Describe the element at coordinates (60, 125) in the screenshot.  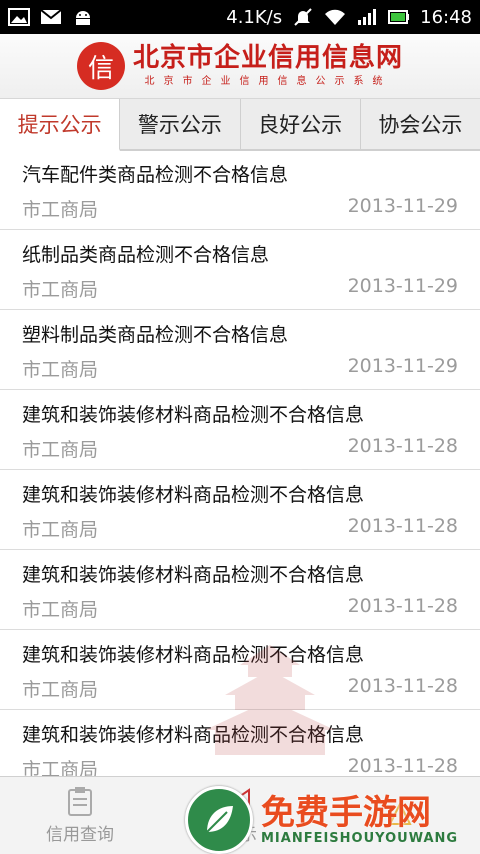
I see `tab-tip-notice: 提示公示` at that location.